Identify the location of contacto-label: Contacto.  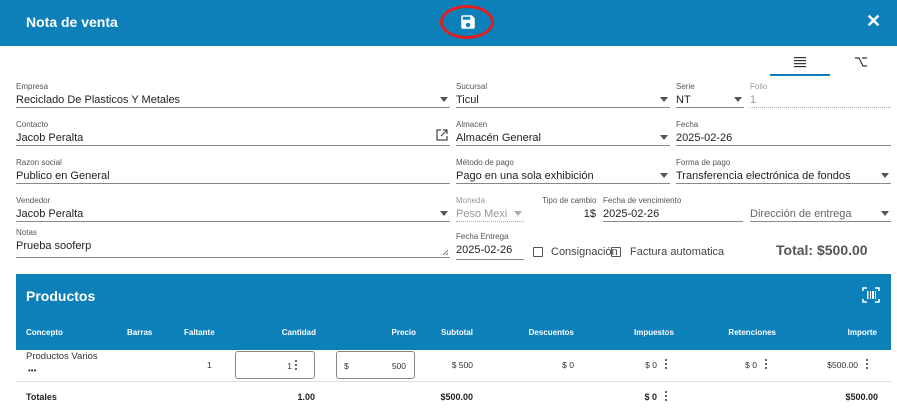
(32, 124).